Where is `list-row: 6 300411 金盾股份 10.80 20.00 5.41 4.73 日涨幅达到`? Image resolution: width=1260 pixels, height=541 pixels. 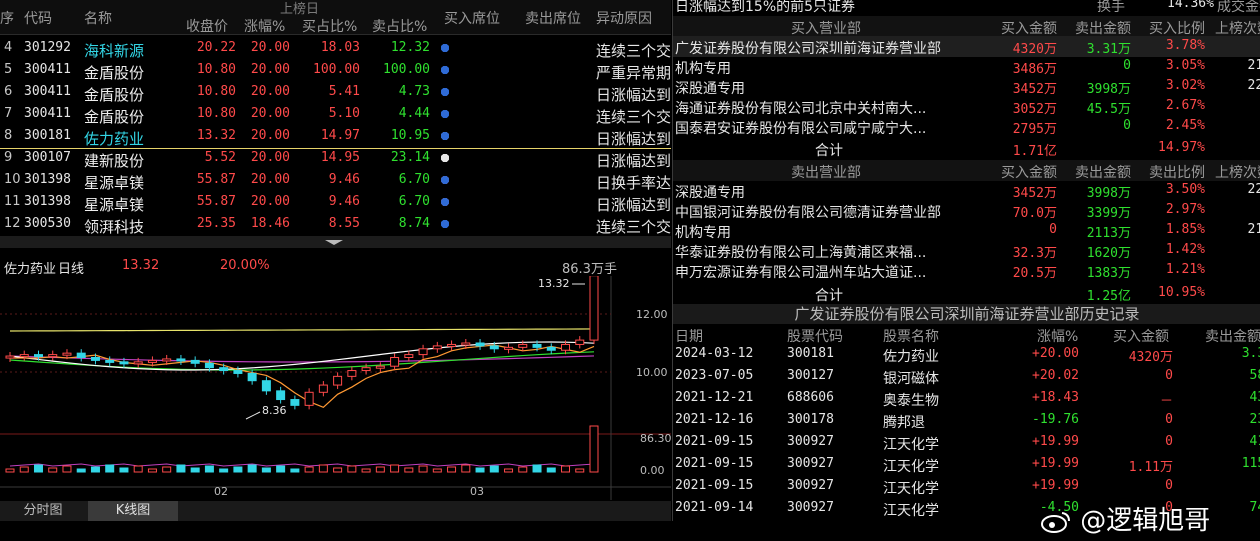 list-row: 6 300411 金盾股份 10.80 20.00 5.41 4.73 日涨幅达到 is located at coordinates (335, 93).